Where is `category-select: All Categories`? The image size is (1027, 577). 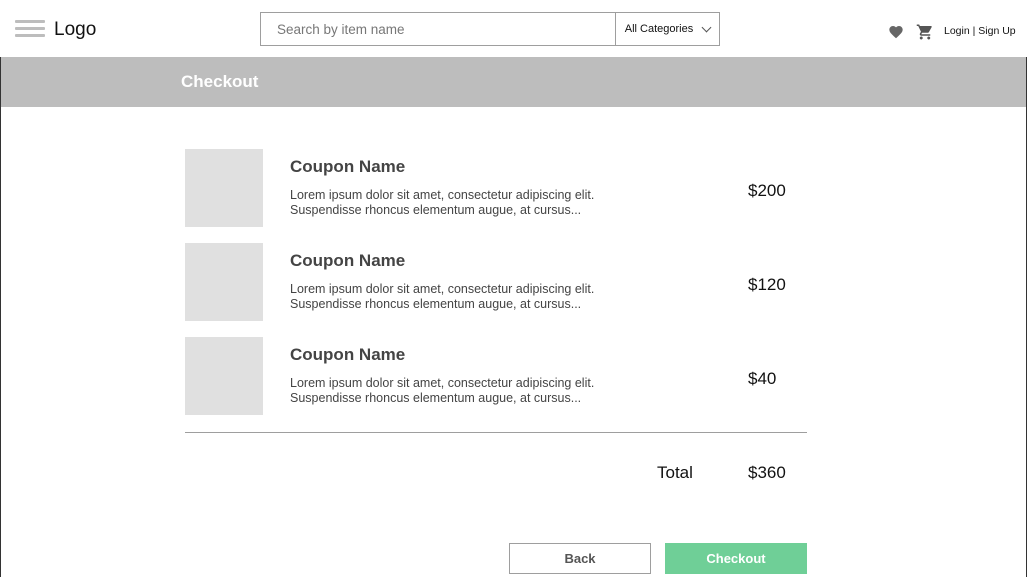 category-select: All Categories is located at coordinates (667, 29).